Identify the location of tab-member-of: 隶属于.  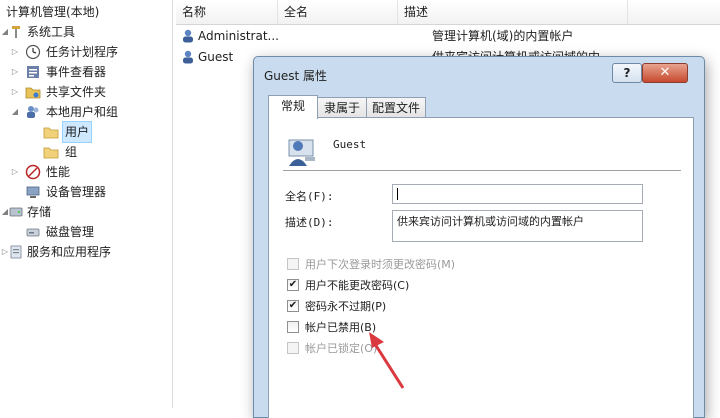
(342, 107).